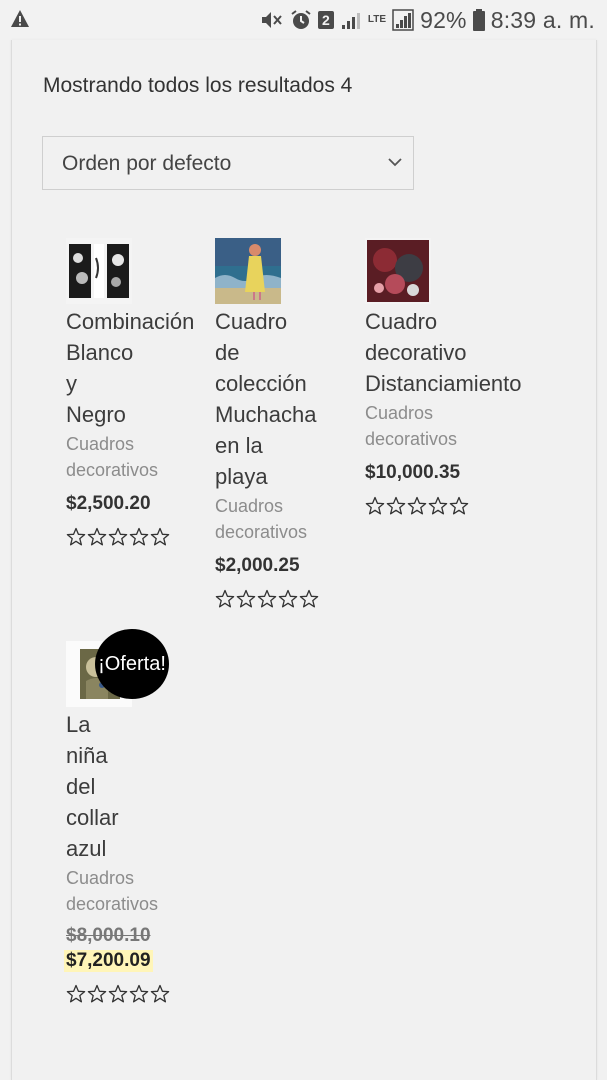 The image size is (607, 1080). Describe the element at coordinates (443, 19) in the screenshot. I see `battery-percent: 92%` at that location.